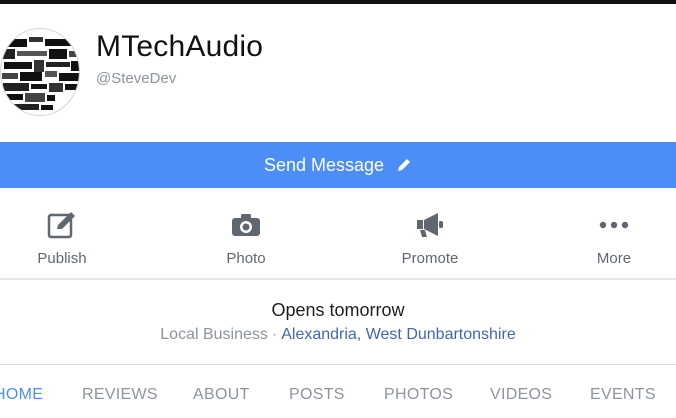 This screenshot has width=676, height=418. What do you see at coordinates (430, 258) in the screenshot?
I see `promote-label: Promote` at bounding box center [430, 258].